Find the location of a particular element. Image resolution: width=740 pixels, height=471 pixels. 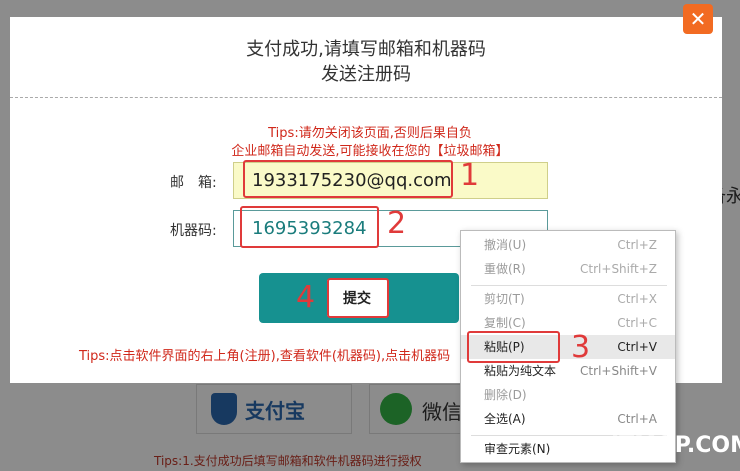

bottom-tip: Tips:点击软件界面的右上角(注册),查看软件(机器码),点击机器码 is located at coordinates (265, 356).